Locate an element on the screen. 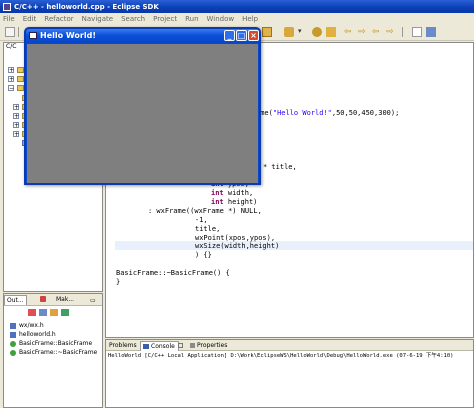 The height and width of the screenshot is (408, 474). window-app-icon is located at coordinates (33, 35).